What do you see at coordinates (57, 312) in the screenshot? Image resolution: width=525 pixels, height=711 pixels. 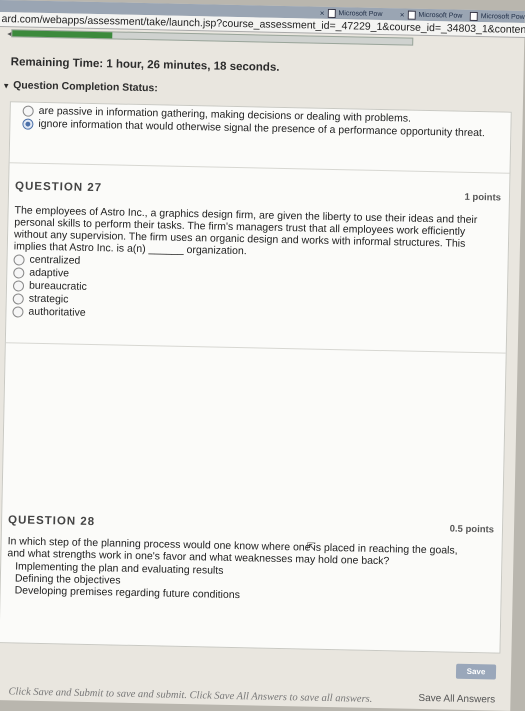 I see `answer-label: authoritative` at bounding box center [57, 312].